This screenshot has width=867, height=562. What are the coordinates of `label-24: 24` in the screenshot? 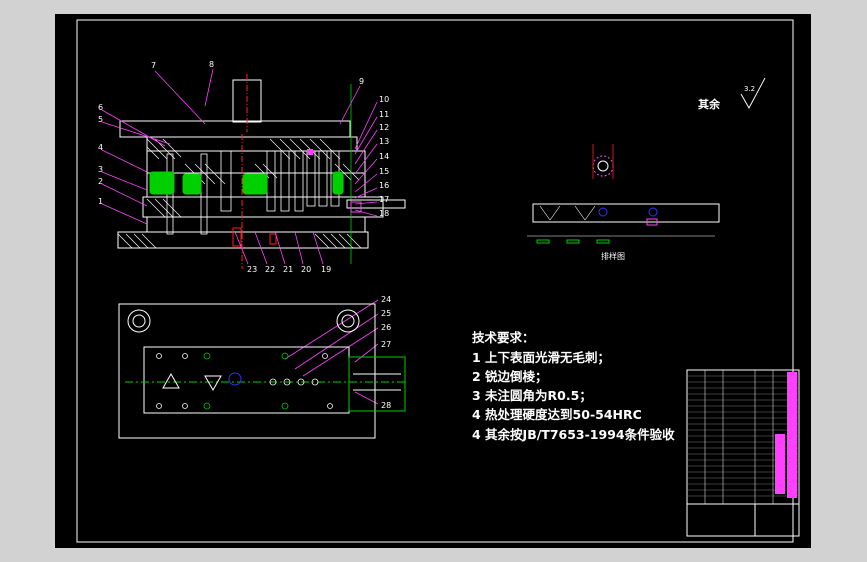 It's located at (386, 299).